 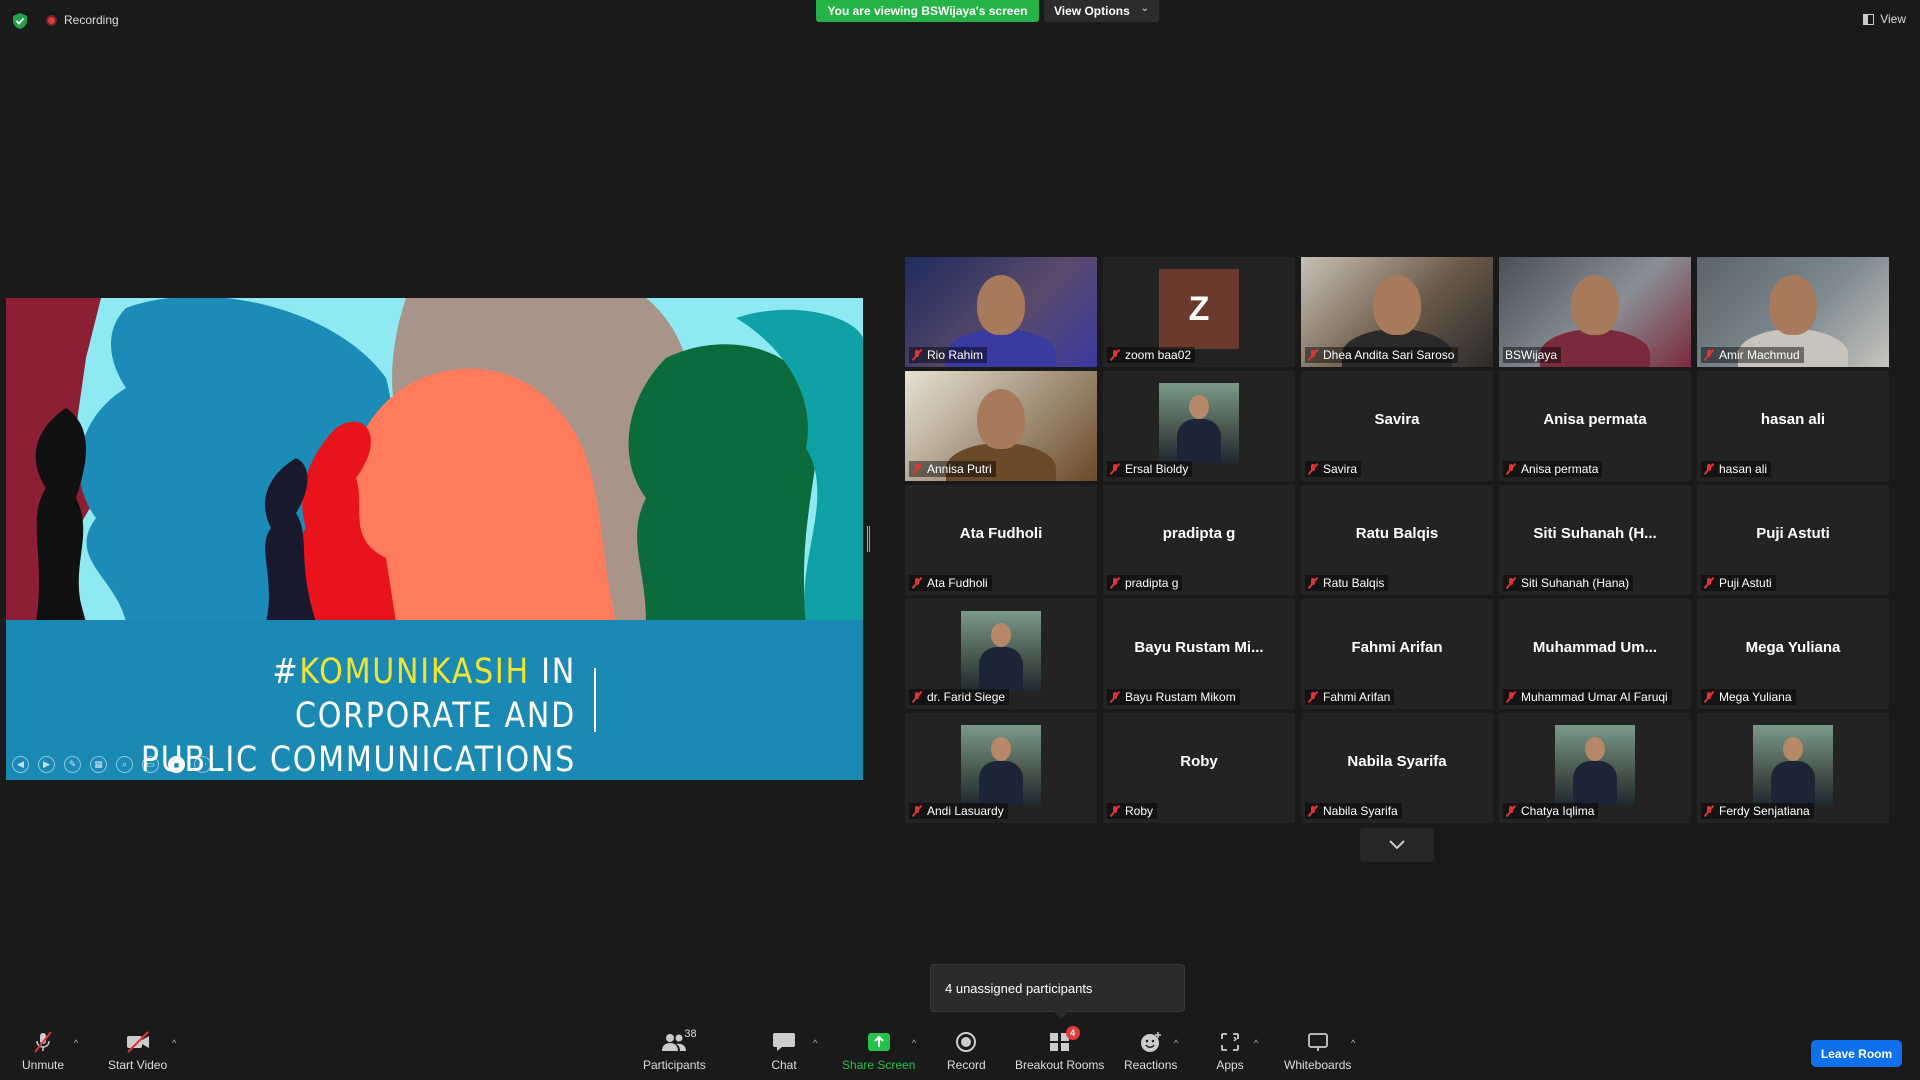 What do you see at coordinates (1397, 540) in the screenshot?
I see `participant-tile: Ratu Balqis Ratu Balqis` at bounding box center [1397, 540].